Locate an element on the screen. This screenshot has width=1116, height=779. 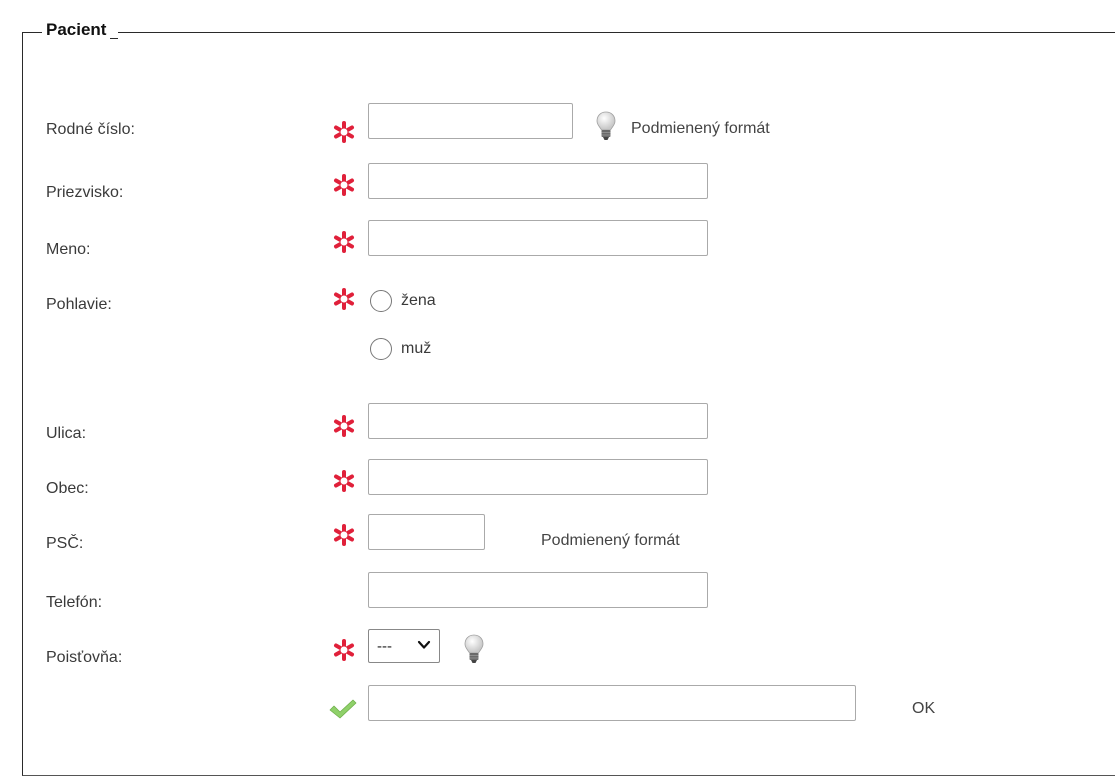
meno-input is located at coordinates (538, 238).